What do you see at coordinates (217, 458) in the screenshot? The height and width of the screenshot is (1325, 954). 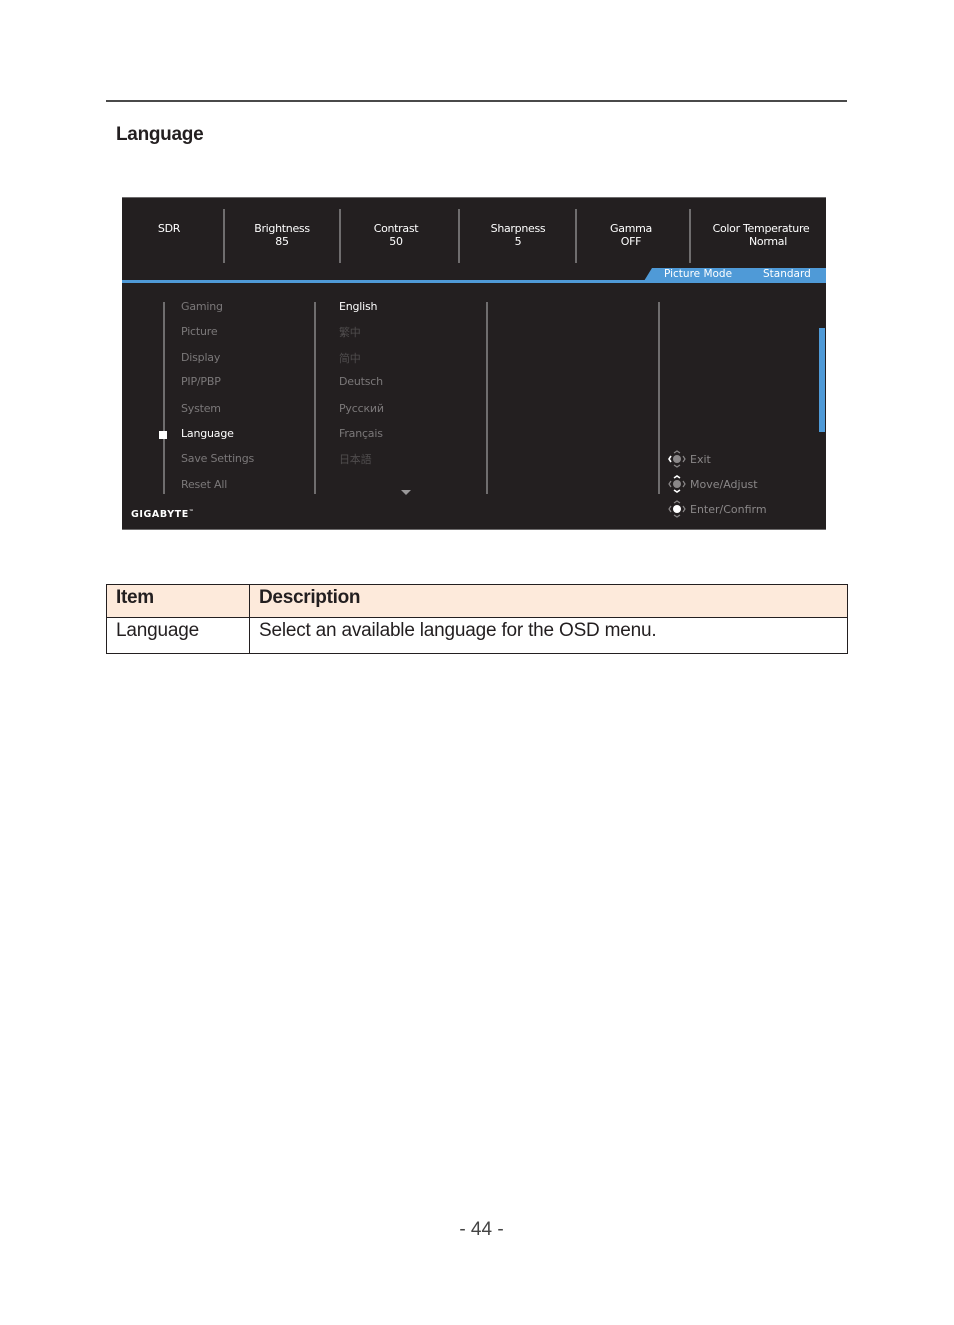 I see `menu-item-save-settings: Save Settings` at bounding box center [217, 458].